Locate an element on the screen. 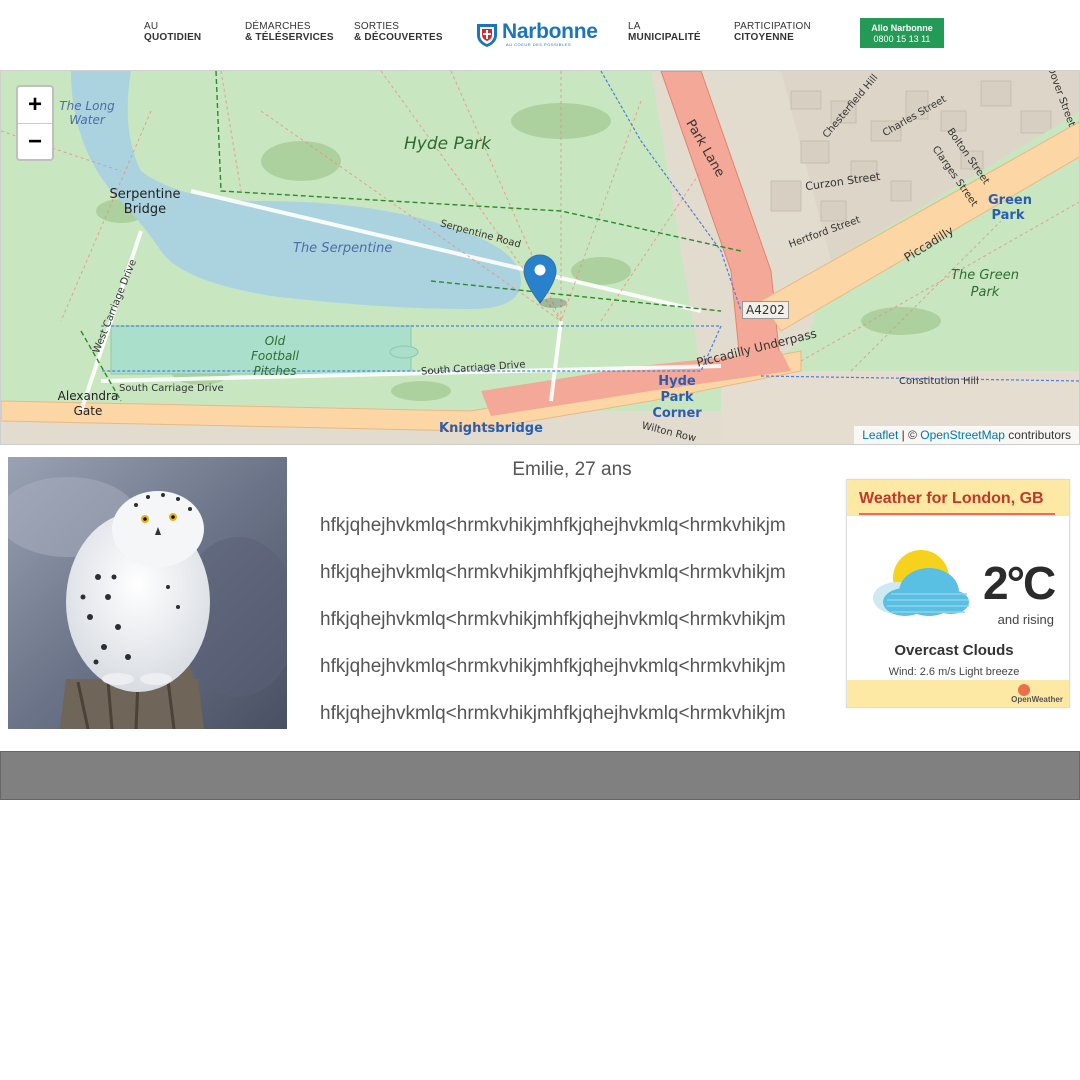  profile-caption: Emilie, 27 ans is located at coordinates (572, 469).